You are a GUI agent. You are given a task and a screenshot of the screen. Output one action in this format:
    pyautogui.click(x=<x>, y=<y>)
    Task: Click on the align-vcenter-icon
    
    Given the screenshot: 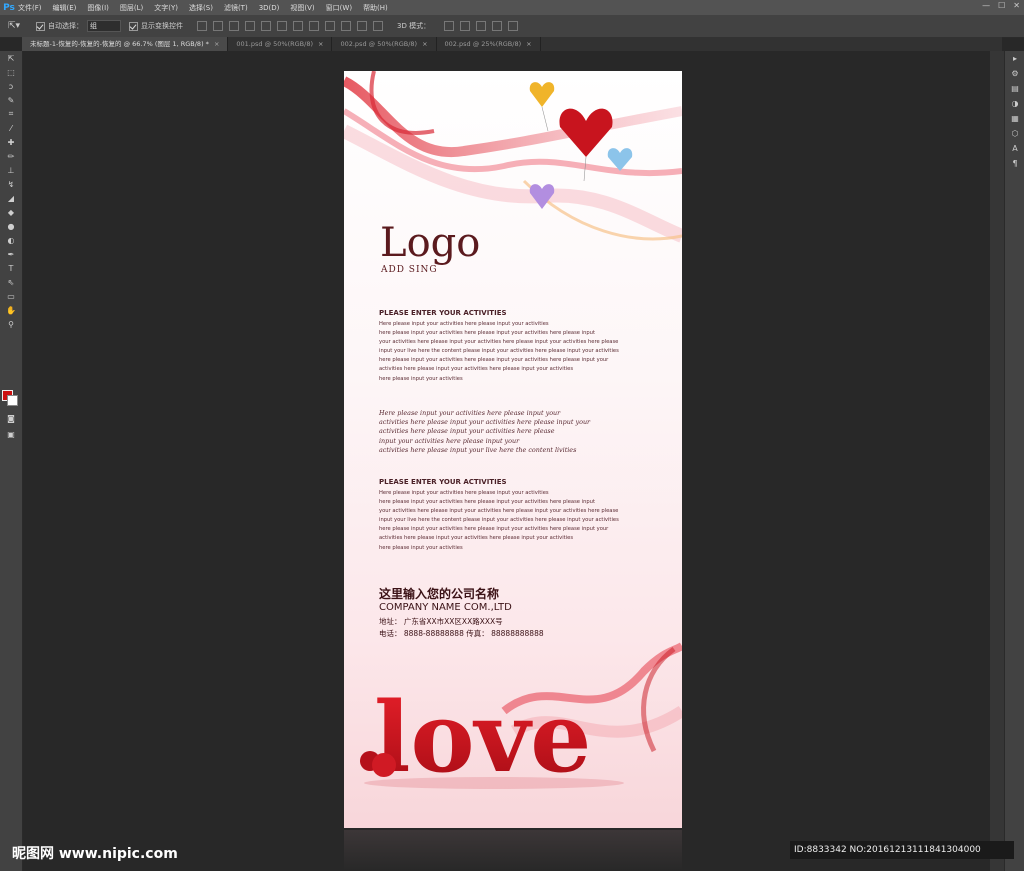 What is the action you would take?
    pyautogui.click(x=218, y=26)
    